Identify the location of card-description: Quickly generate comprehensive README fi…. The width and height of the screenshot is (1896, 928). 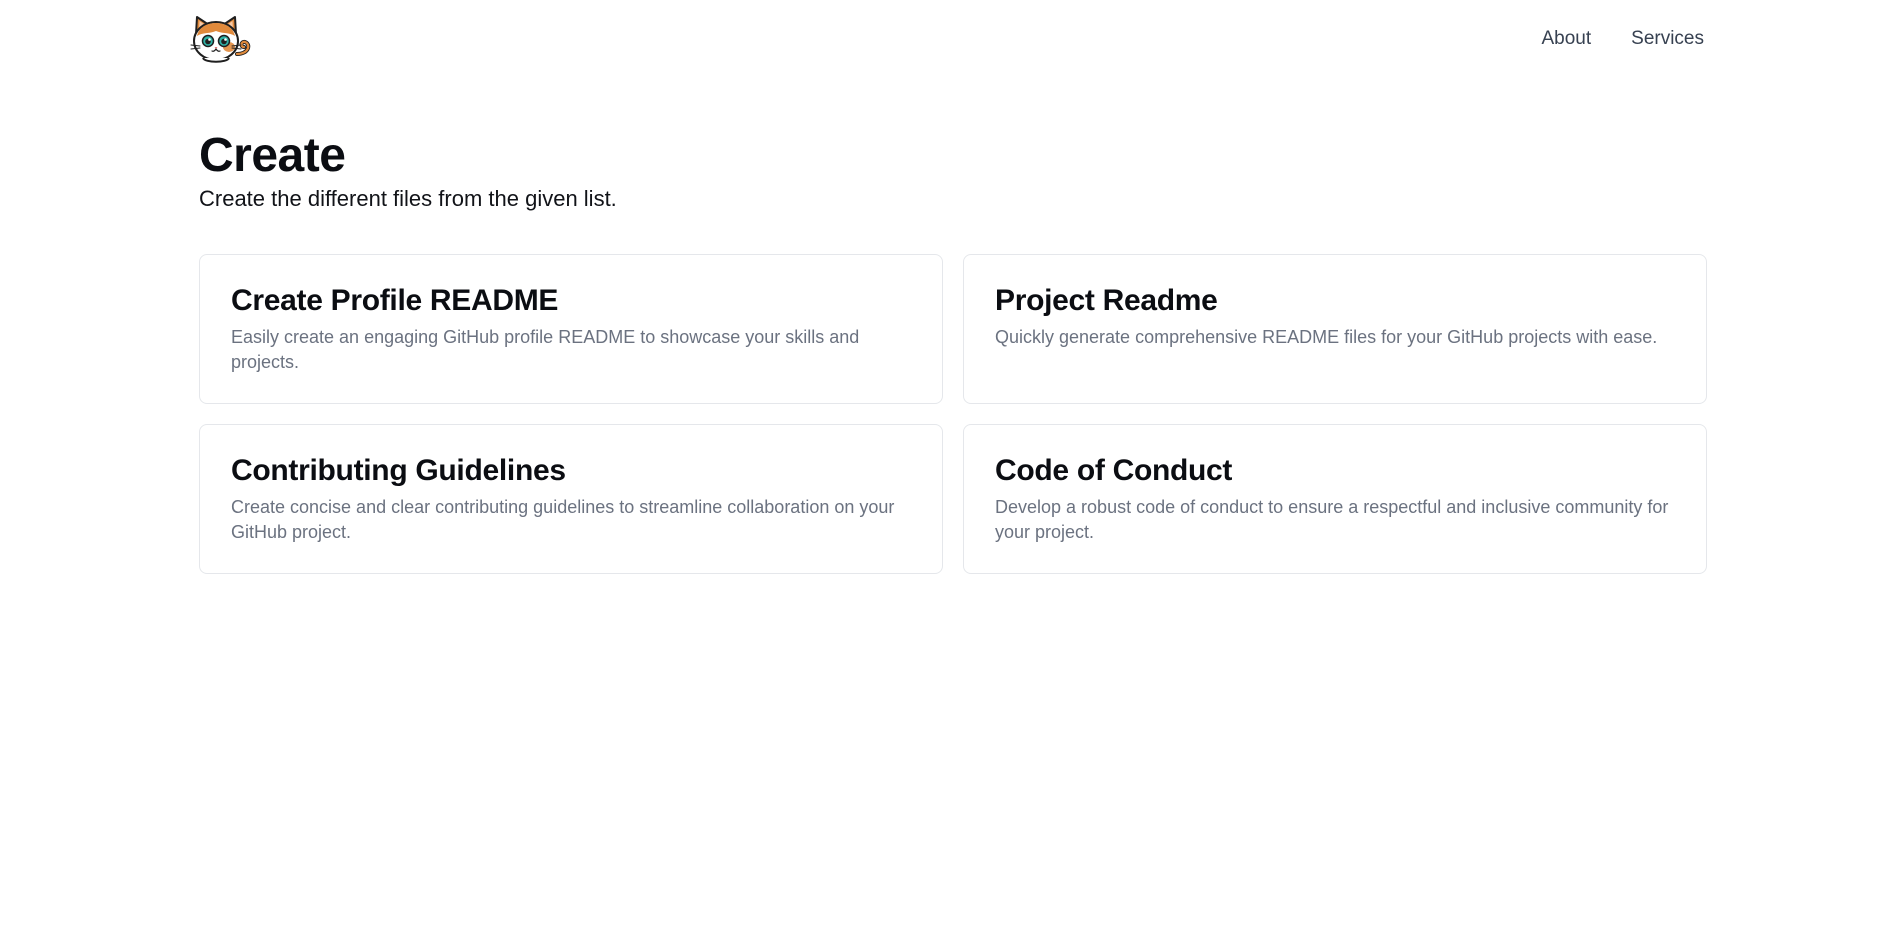
(1326, 337).